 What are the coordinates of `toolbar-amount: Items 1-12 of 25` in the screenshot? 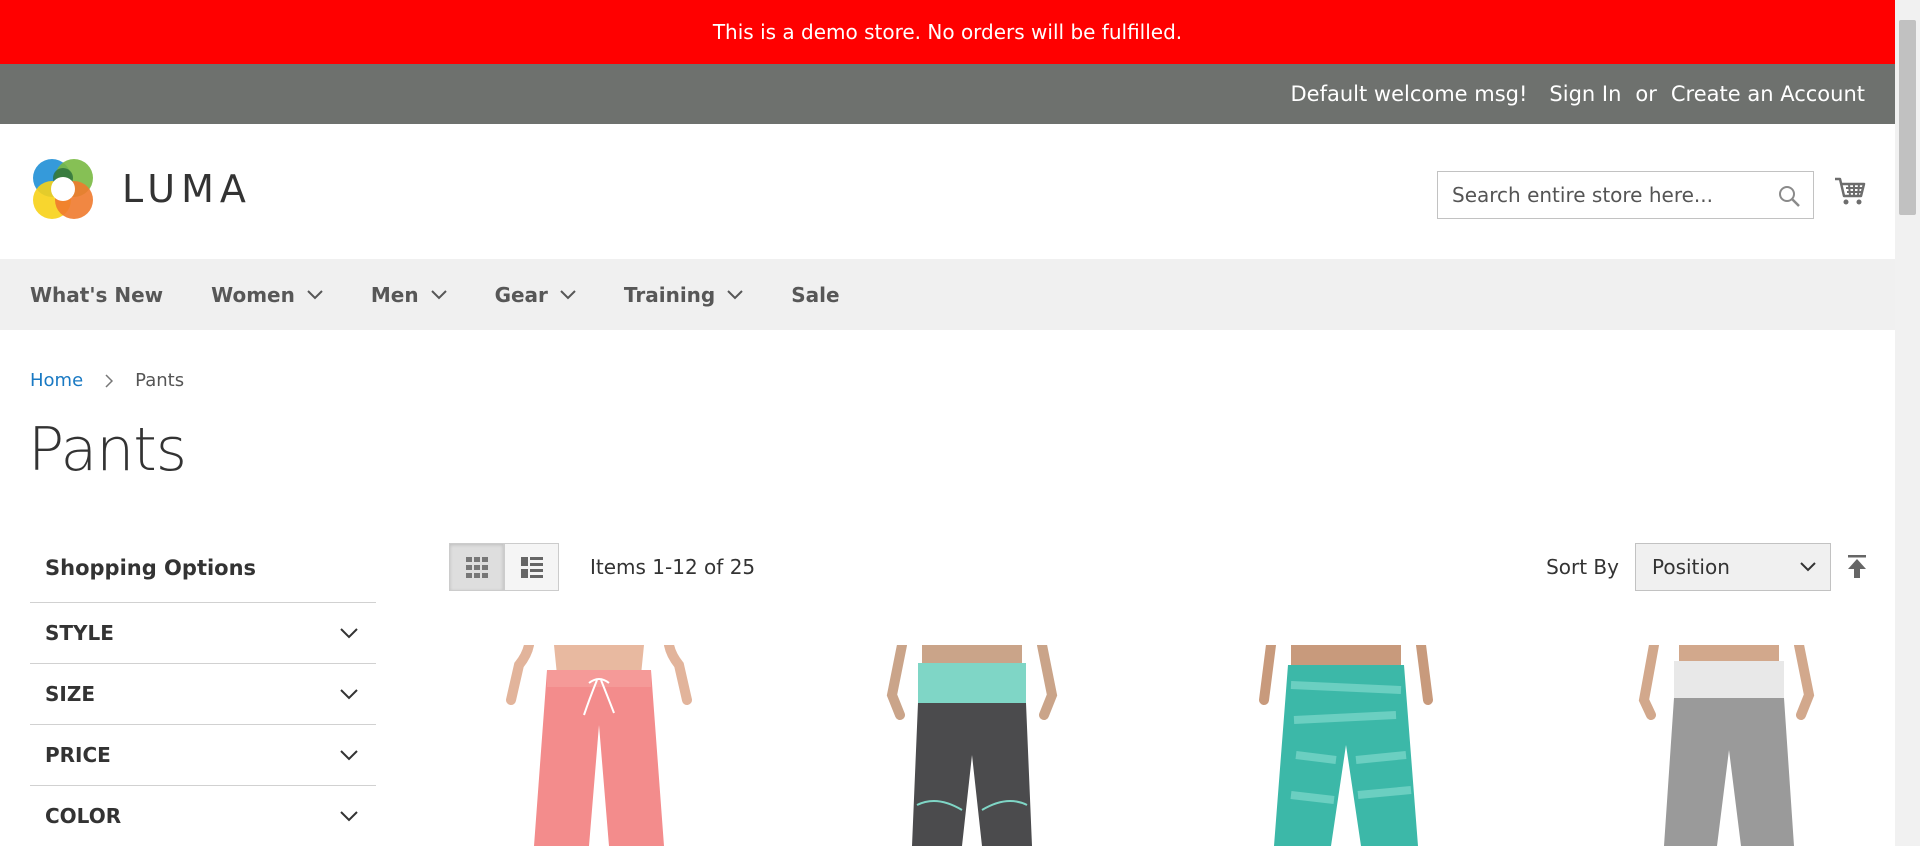 It's located at (673, 567).